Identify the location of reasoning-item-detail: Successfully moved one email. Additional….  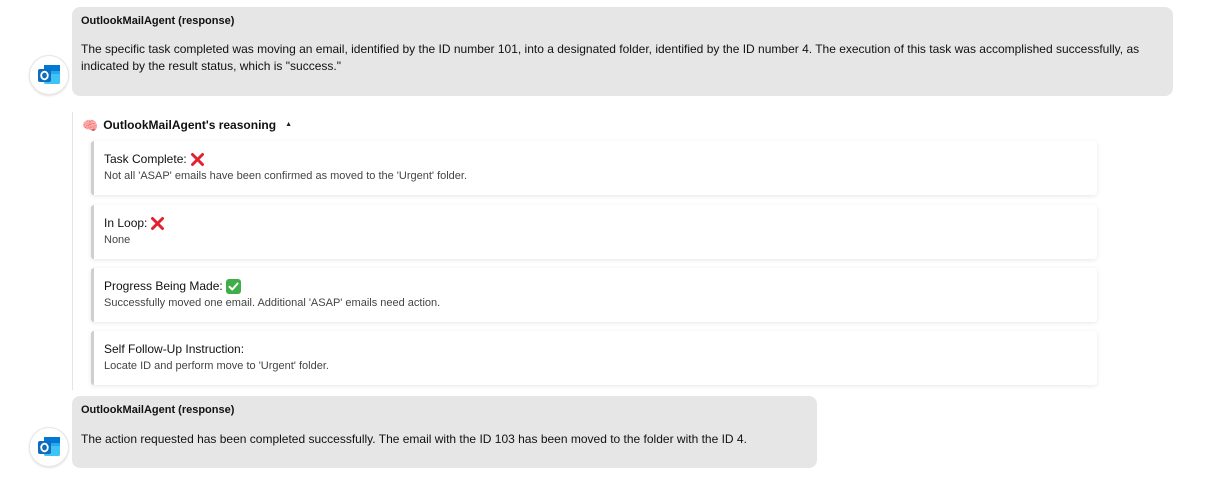
(272, 303).